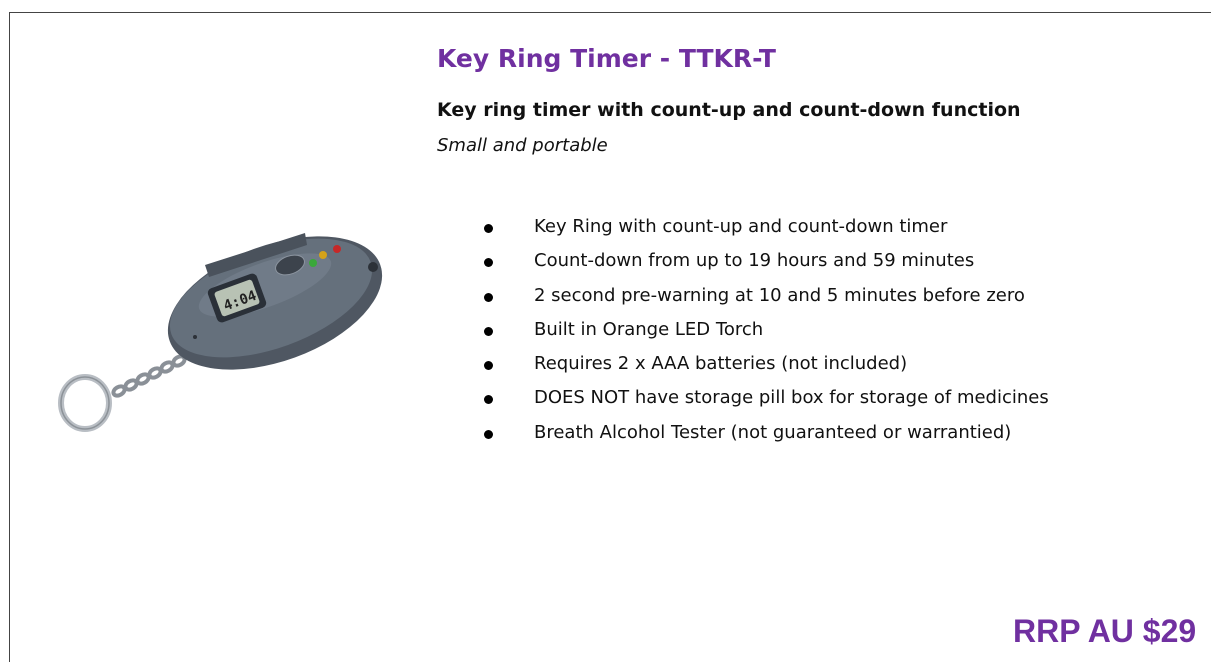 The width and height of the screenshot is (1211, 662). What do you see at coordinates (337, 249) in the screenshot?
I see `red-led-icon` at bounding box center [337, 249].